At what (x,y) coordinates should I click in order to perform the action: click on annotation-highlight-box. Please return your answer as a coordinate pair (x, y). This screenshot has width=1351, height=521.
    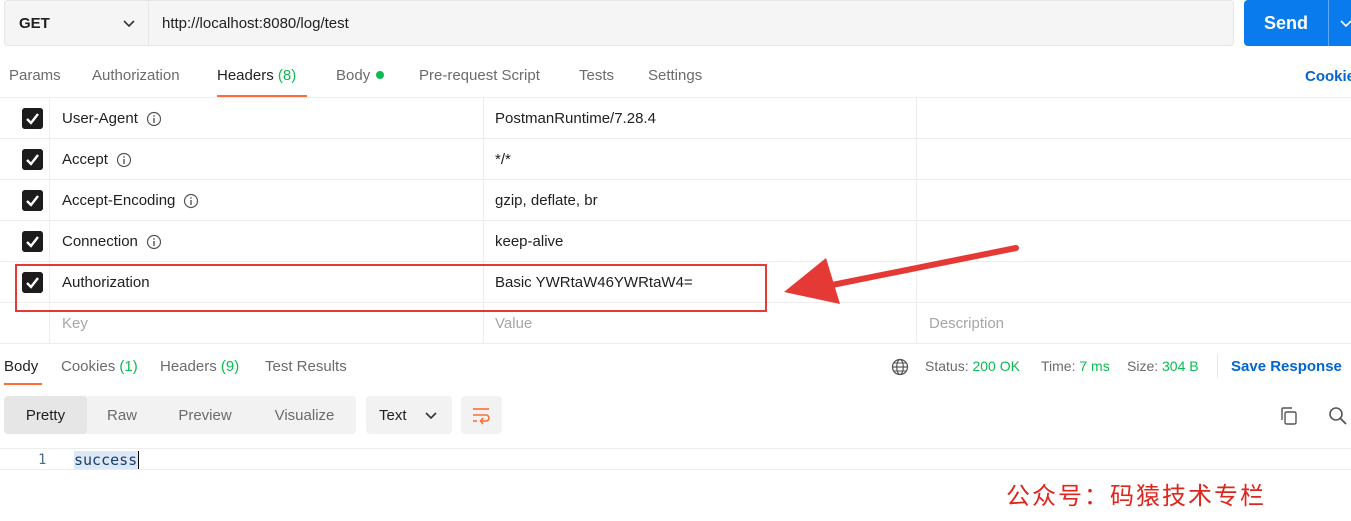
    Looking at the image, I should click on (391, 288).